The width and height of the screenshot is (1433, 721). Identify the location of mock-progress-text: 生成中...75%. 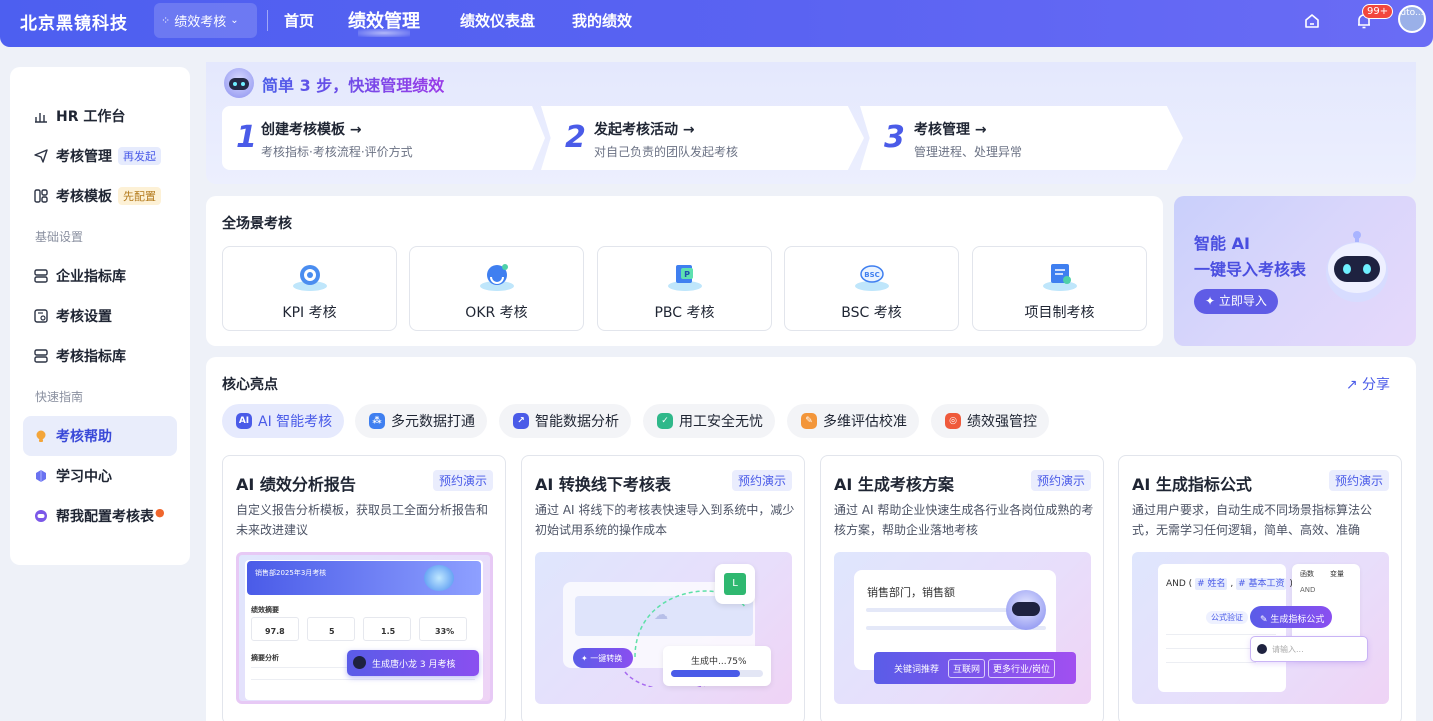
(719, 662).